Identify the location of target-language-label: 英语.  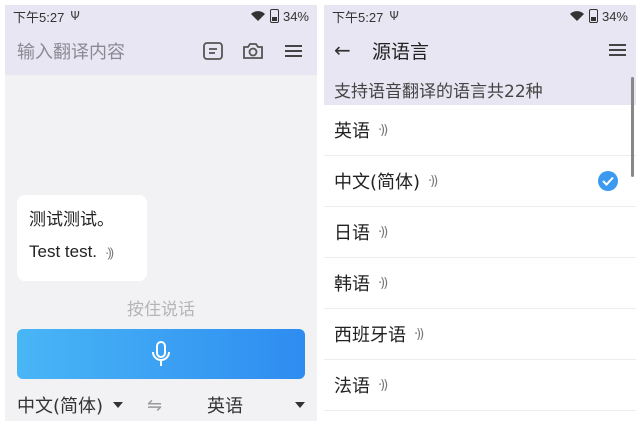
(225, 406).